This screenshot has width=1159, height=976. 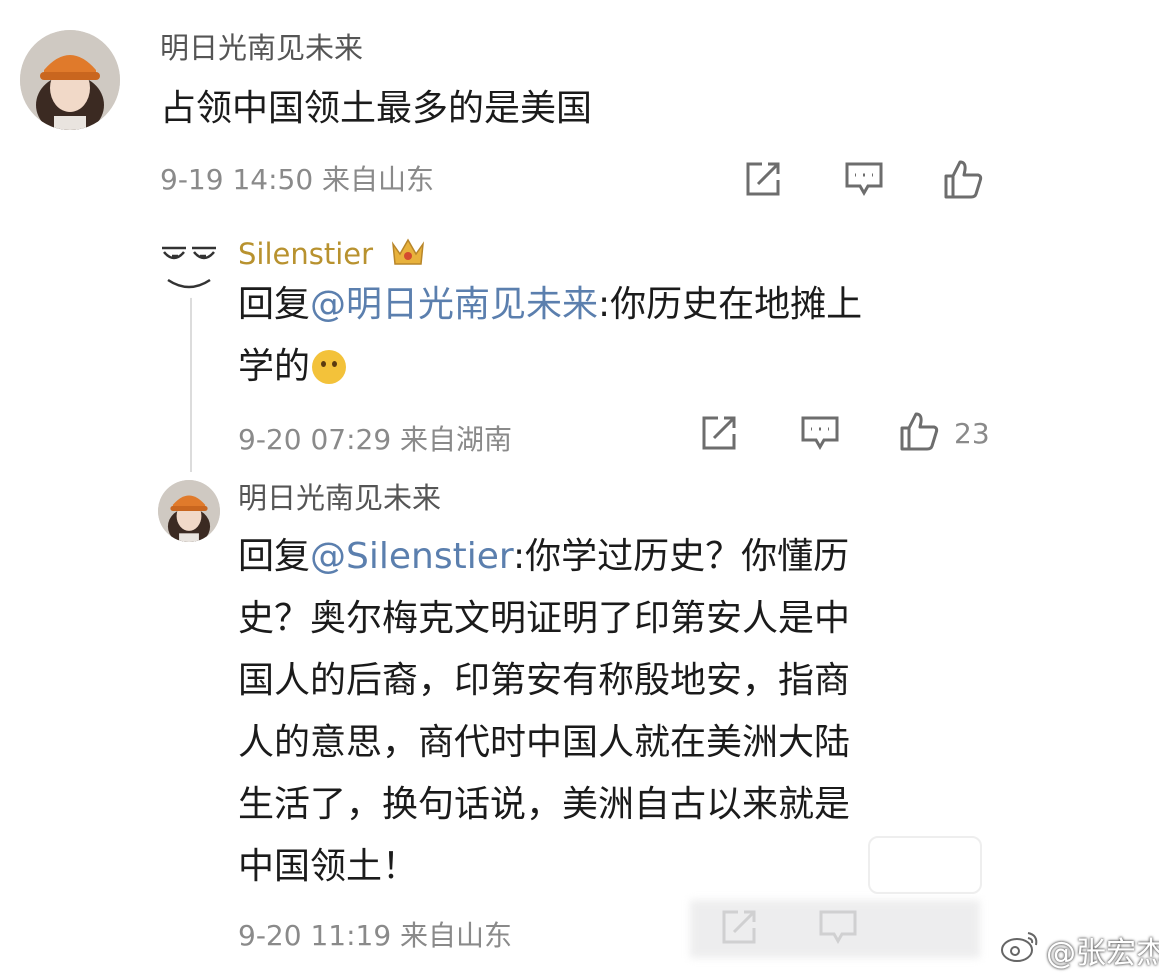 I want to click on ghost-box, so click(x=925, y=865).